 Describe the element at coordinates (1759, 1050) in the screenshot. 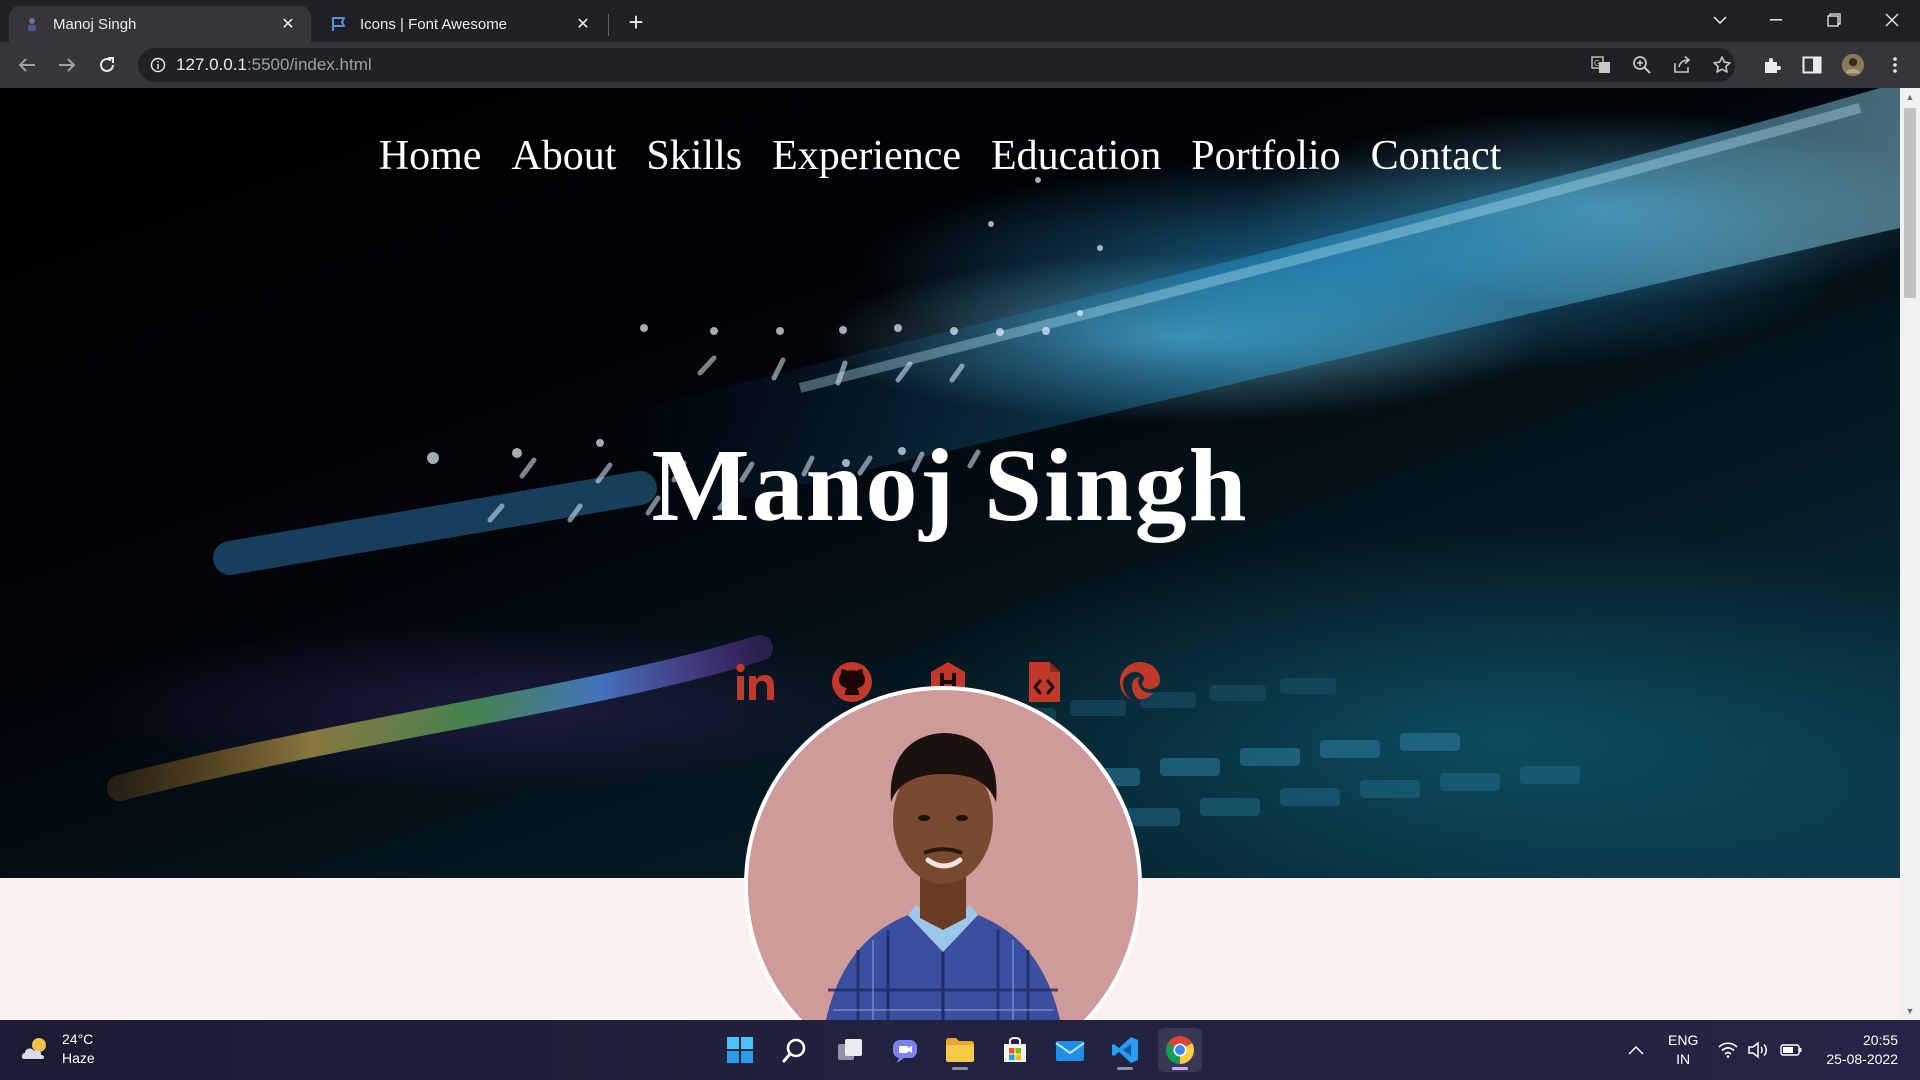

I see `volume-icon` at that location.